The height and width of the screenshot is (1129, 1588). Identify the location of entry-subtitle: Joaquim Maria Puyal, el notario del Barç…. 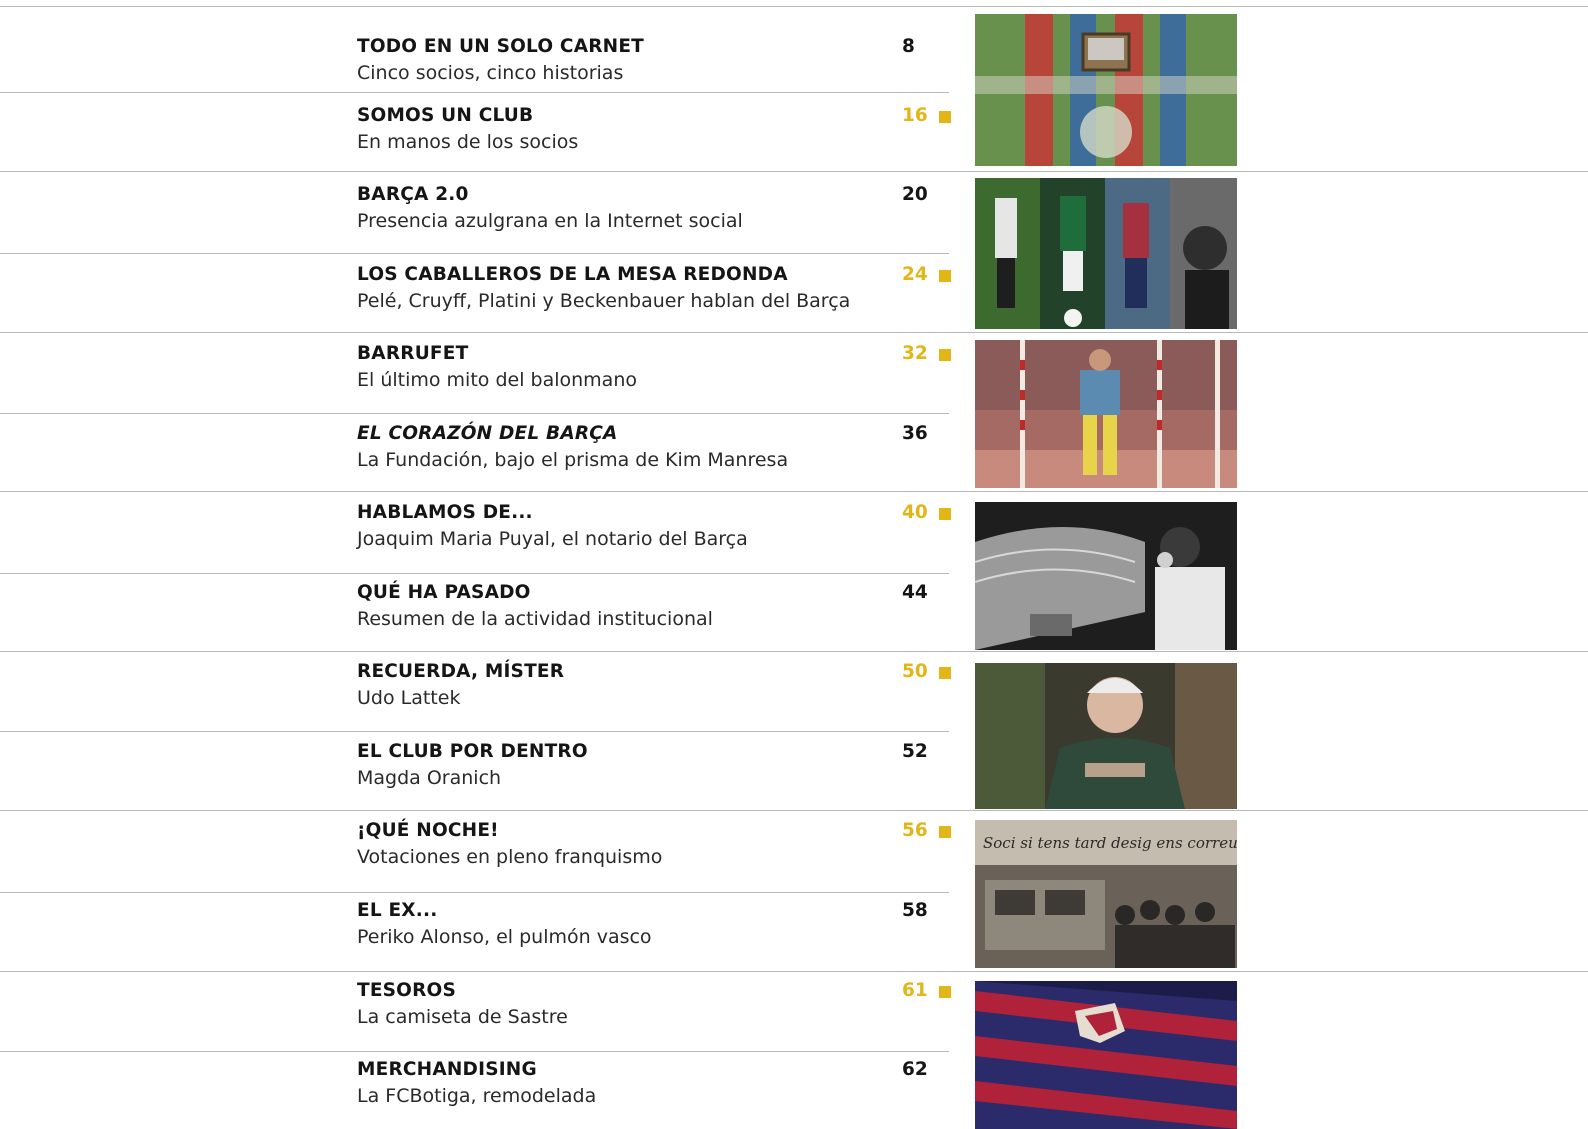
(552, 539).